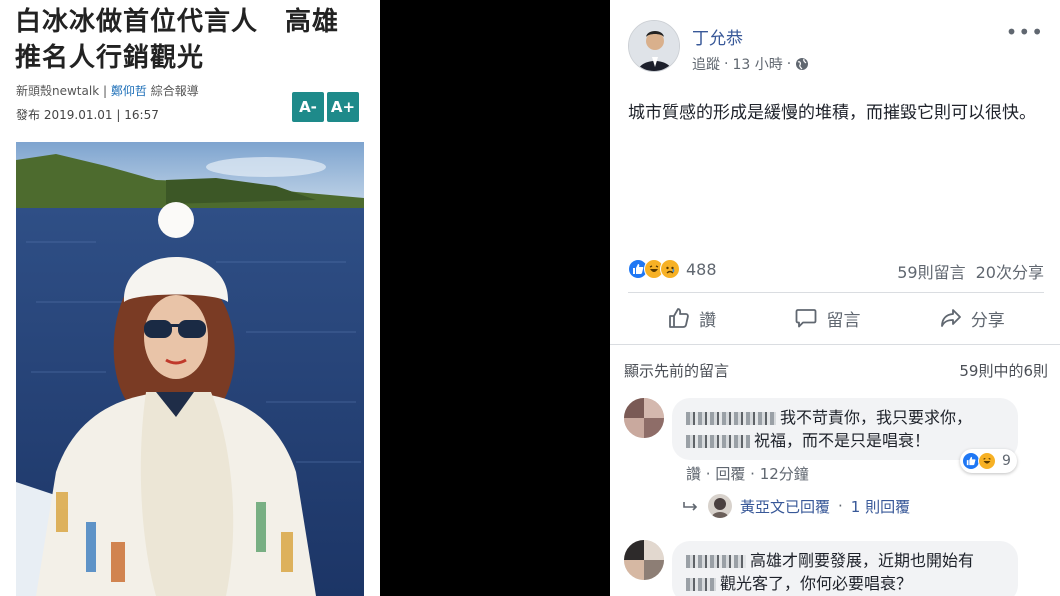 Image resolution: width=1060 pixels, height=596 pixels. What do you see at coordinates (720, 506) in the screenshot?
I see `reply-author-avatar` at bounding box center [720, 506].